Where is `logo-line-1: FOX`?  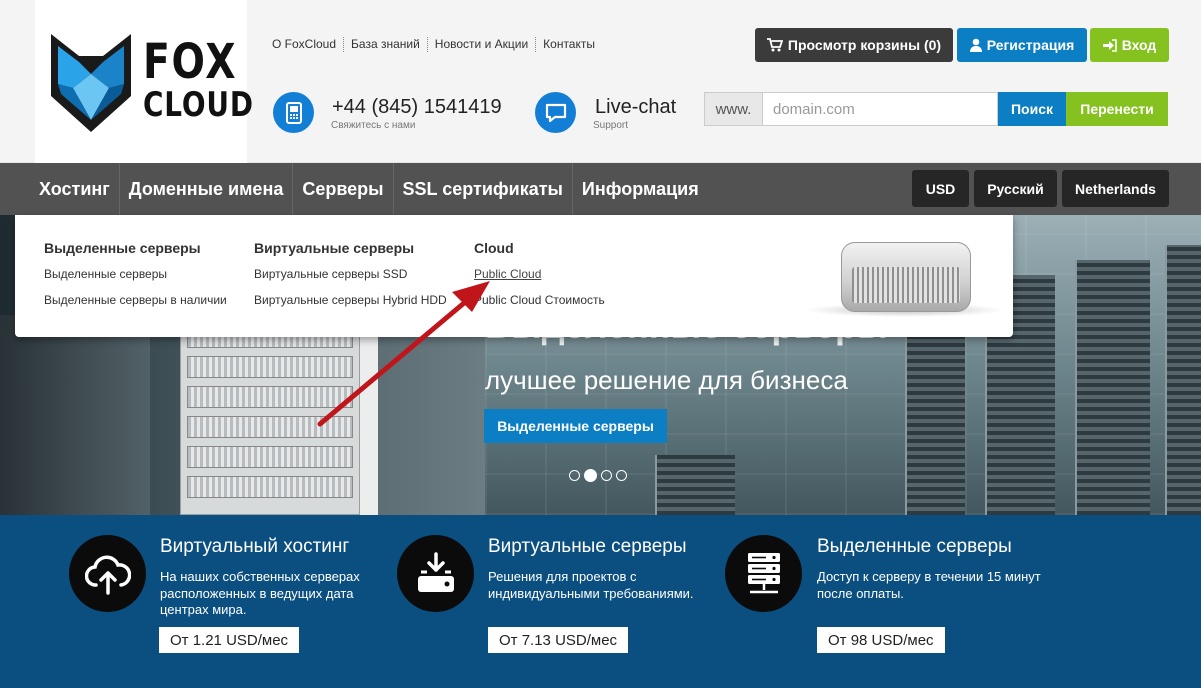 logo-line-1: FOX is located at coordinates (190, 62).